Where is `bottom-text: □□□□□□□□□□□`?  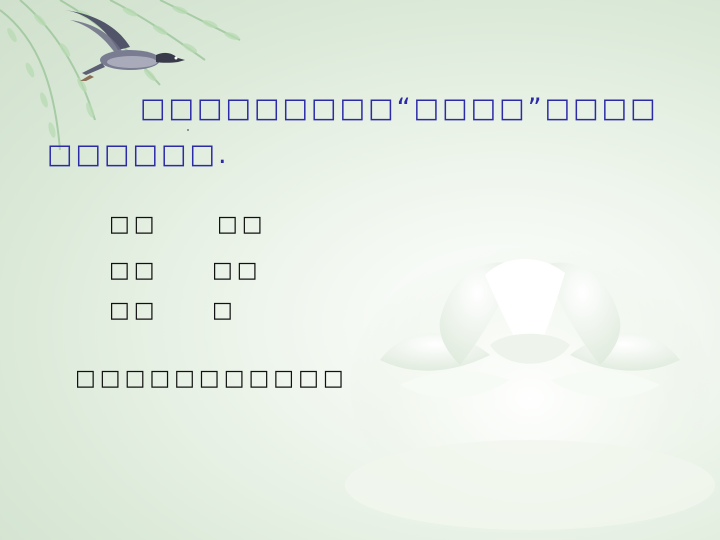
bottom-text: □□□□□□□□□□□ is located at coordinates (211, 378).